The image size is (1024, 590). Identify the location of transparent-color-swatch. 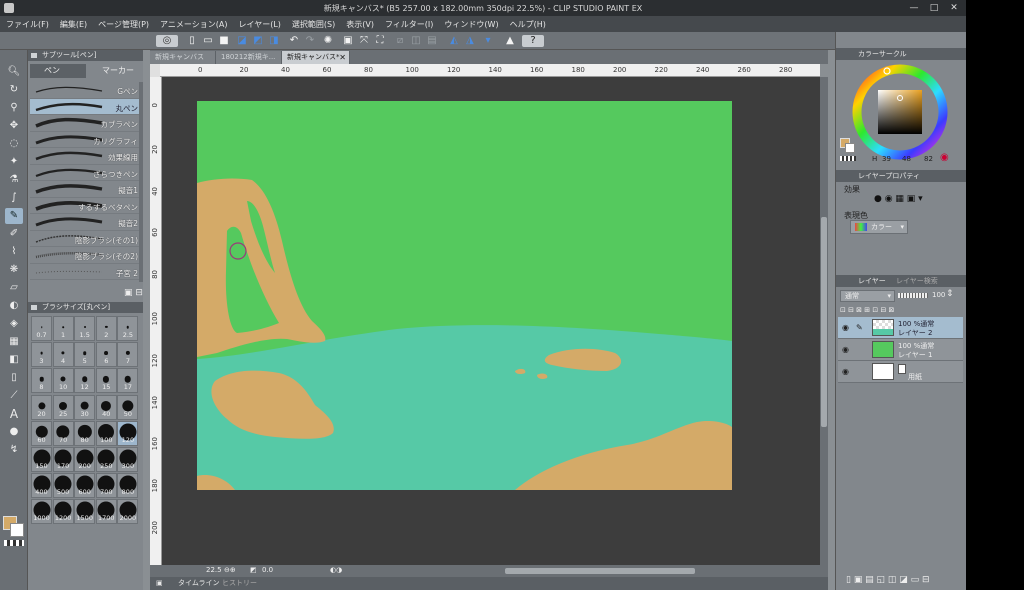
(14, 543).